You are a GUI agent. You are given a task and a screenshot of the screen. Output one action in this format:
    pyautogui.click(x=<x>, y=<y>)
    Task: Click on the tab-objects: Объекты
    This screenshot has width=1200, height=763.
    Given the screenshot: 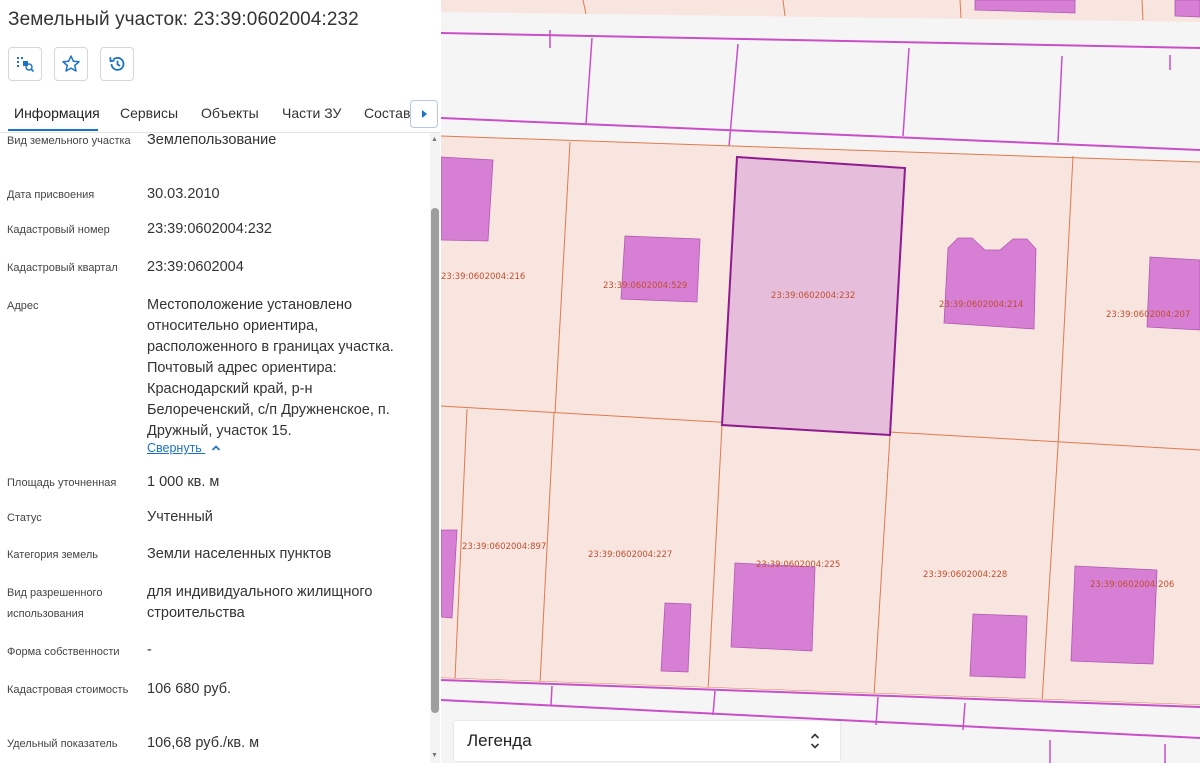 What is the action you would take?
    pyautogui.click(x=230, y=113)
    